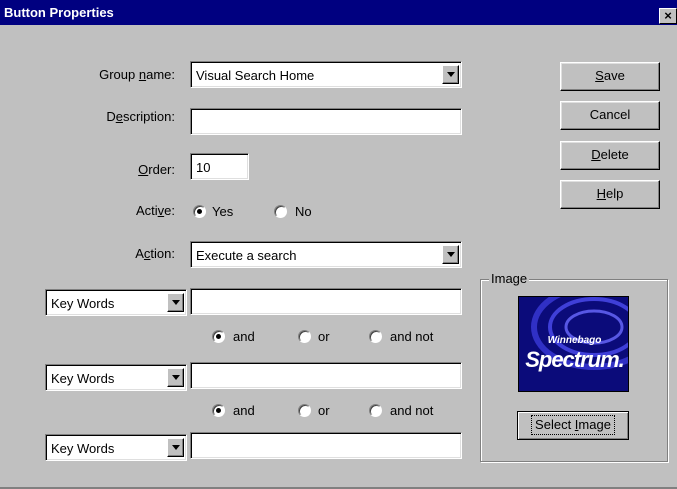  What do you see at coordinates (509, 278) in the screenshot?
I see `image-group-title: Image` at bounding box center [509, 278].